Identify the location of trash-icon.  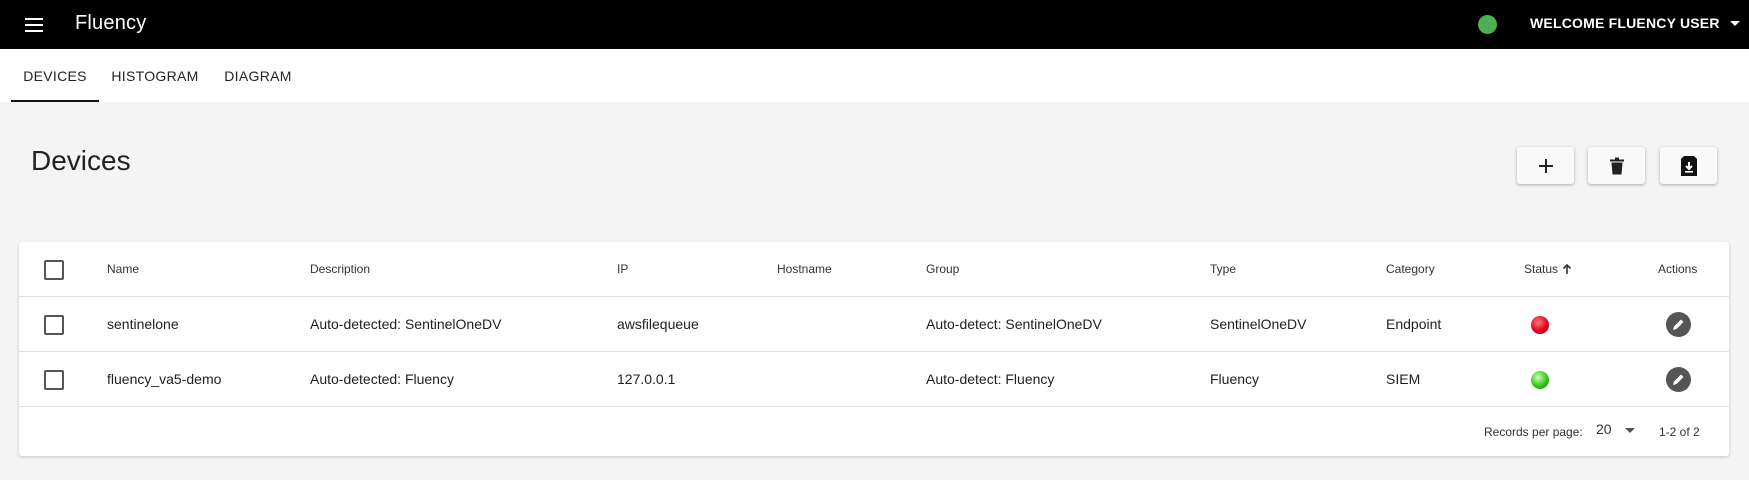
(1616, 165).